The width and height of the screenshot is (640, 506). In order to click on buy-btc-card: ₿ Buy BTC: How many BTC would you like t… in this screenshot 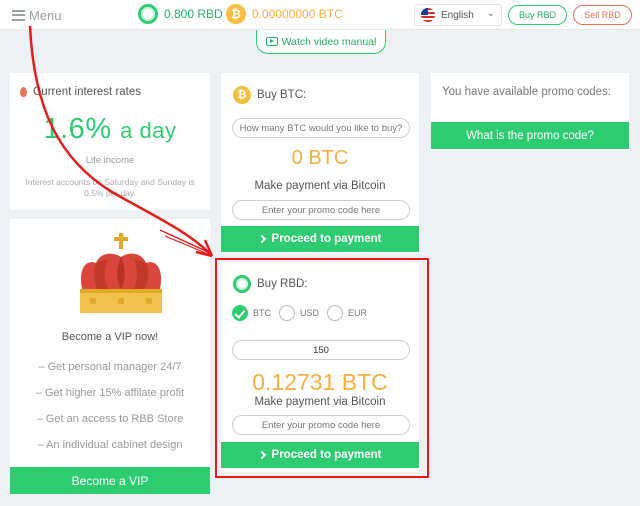, I will do `click(320, 163)`.